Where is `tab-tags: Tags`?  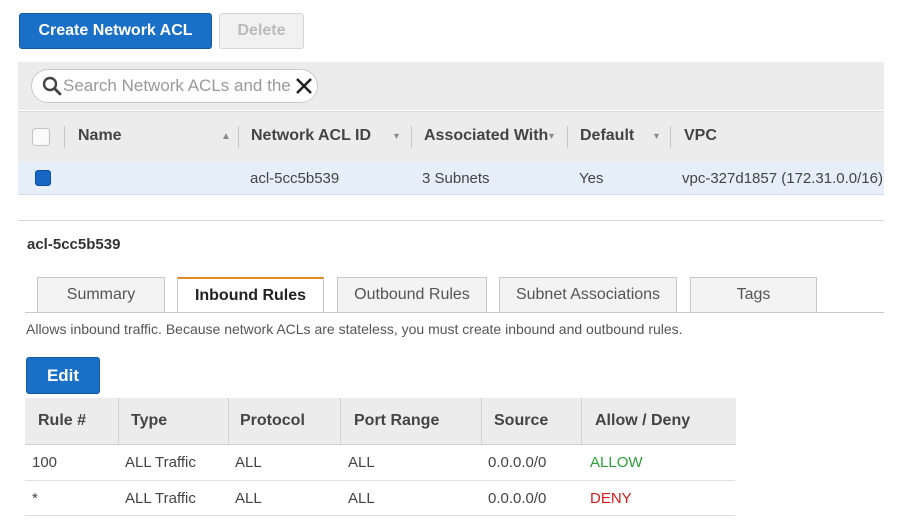 tab-tags: Tags is located at coordinates (753, 294).